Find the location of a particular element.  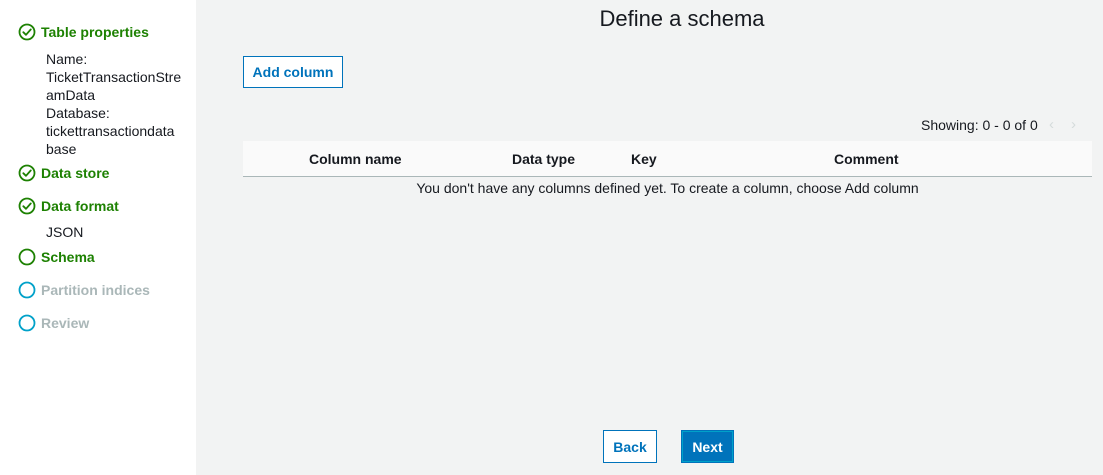

step-table-properties: Table properties is located at coordinates (83, 32).